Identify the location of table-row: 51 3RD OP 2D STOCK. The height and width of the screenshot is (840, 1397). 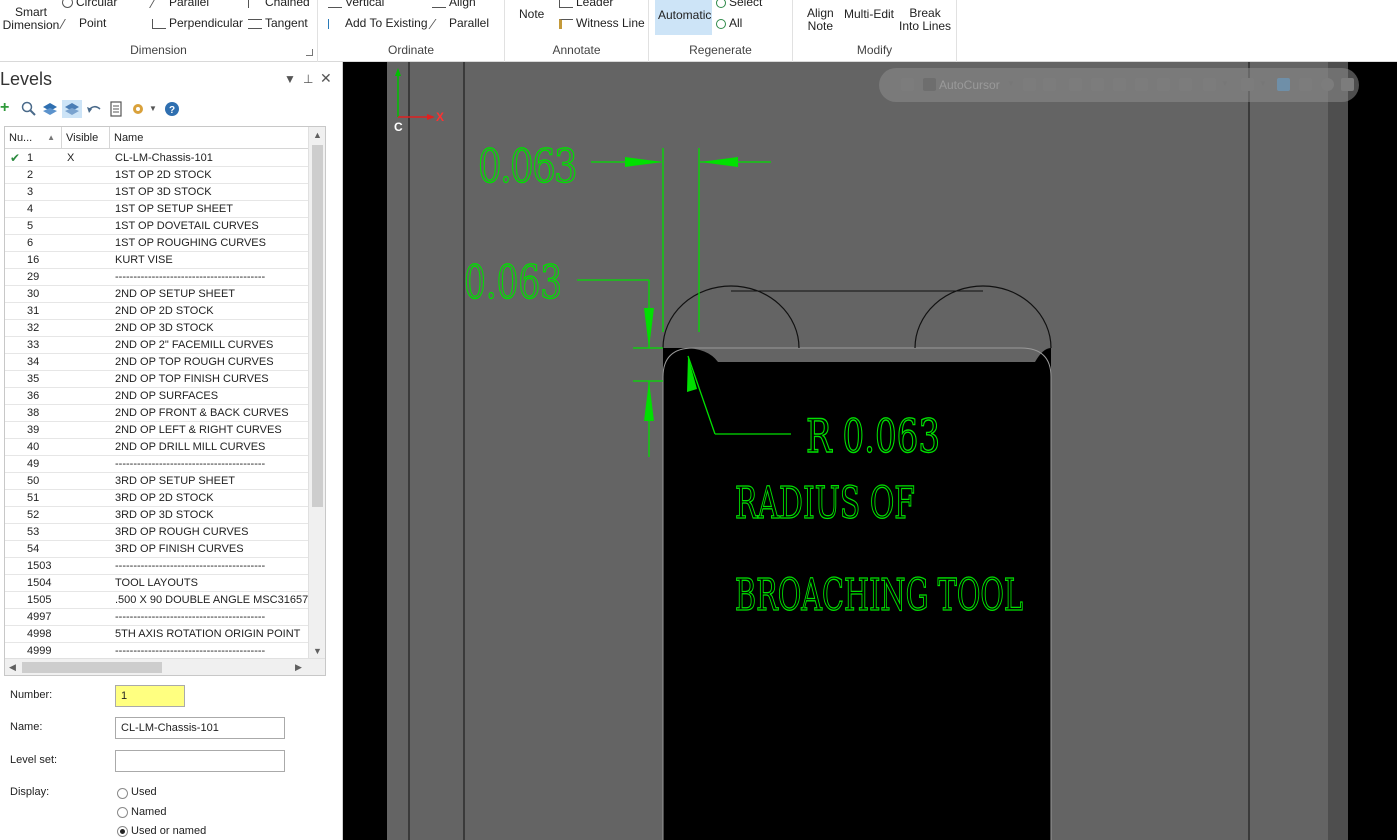
(157, 498).